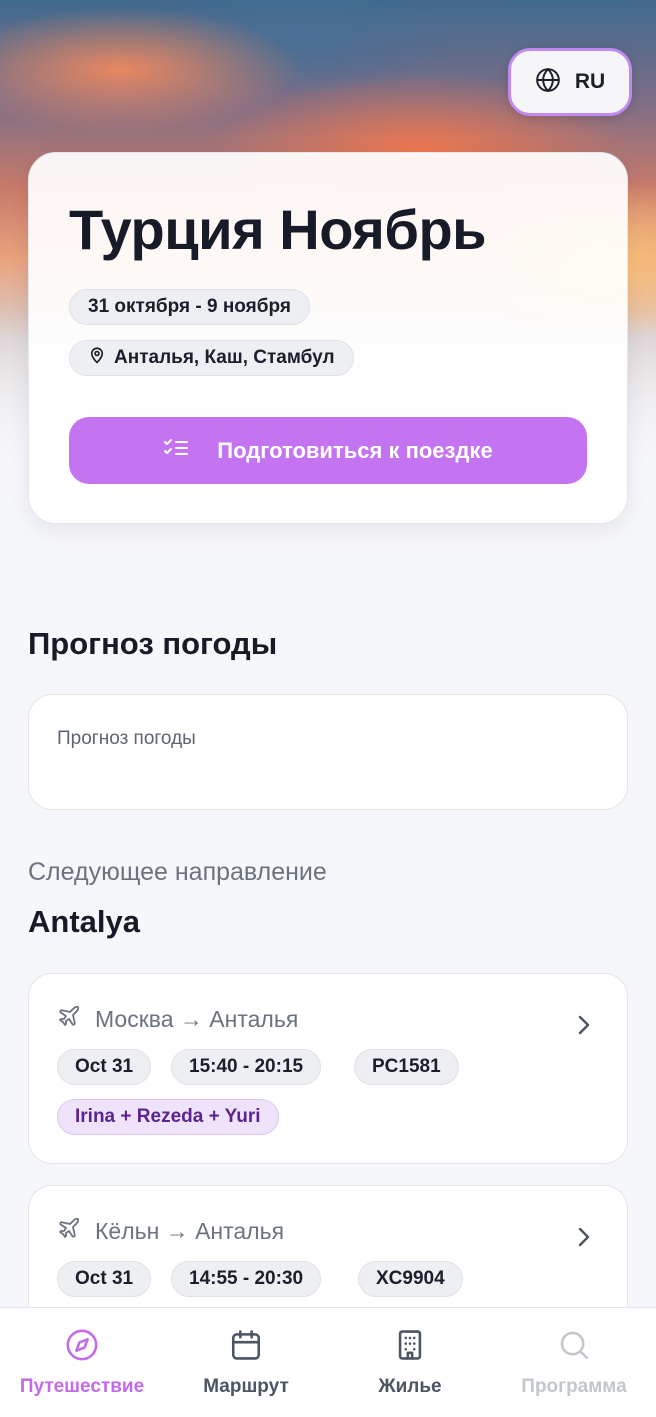 The width and height of the screenshot is (656, 1417). I want to click on flight-route: Кёльн → Анталья, so click(190, 1230).